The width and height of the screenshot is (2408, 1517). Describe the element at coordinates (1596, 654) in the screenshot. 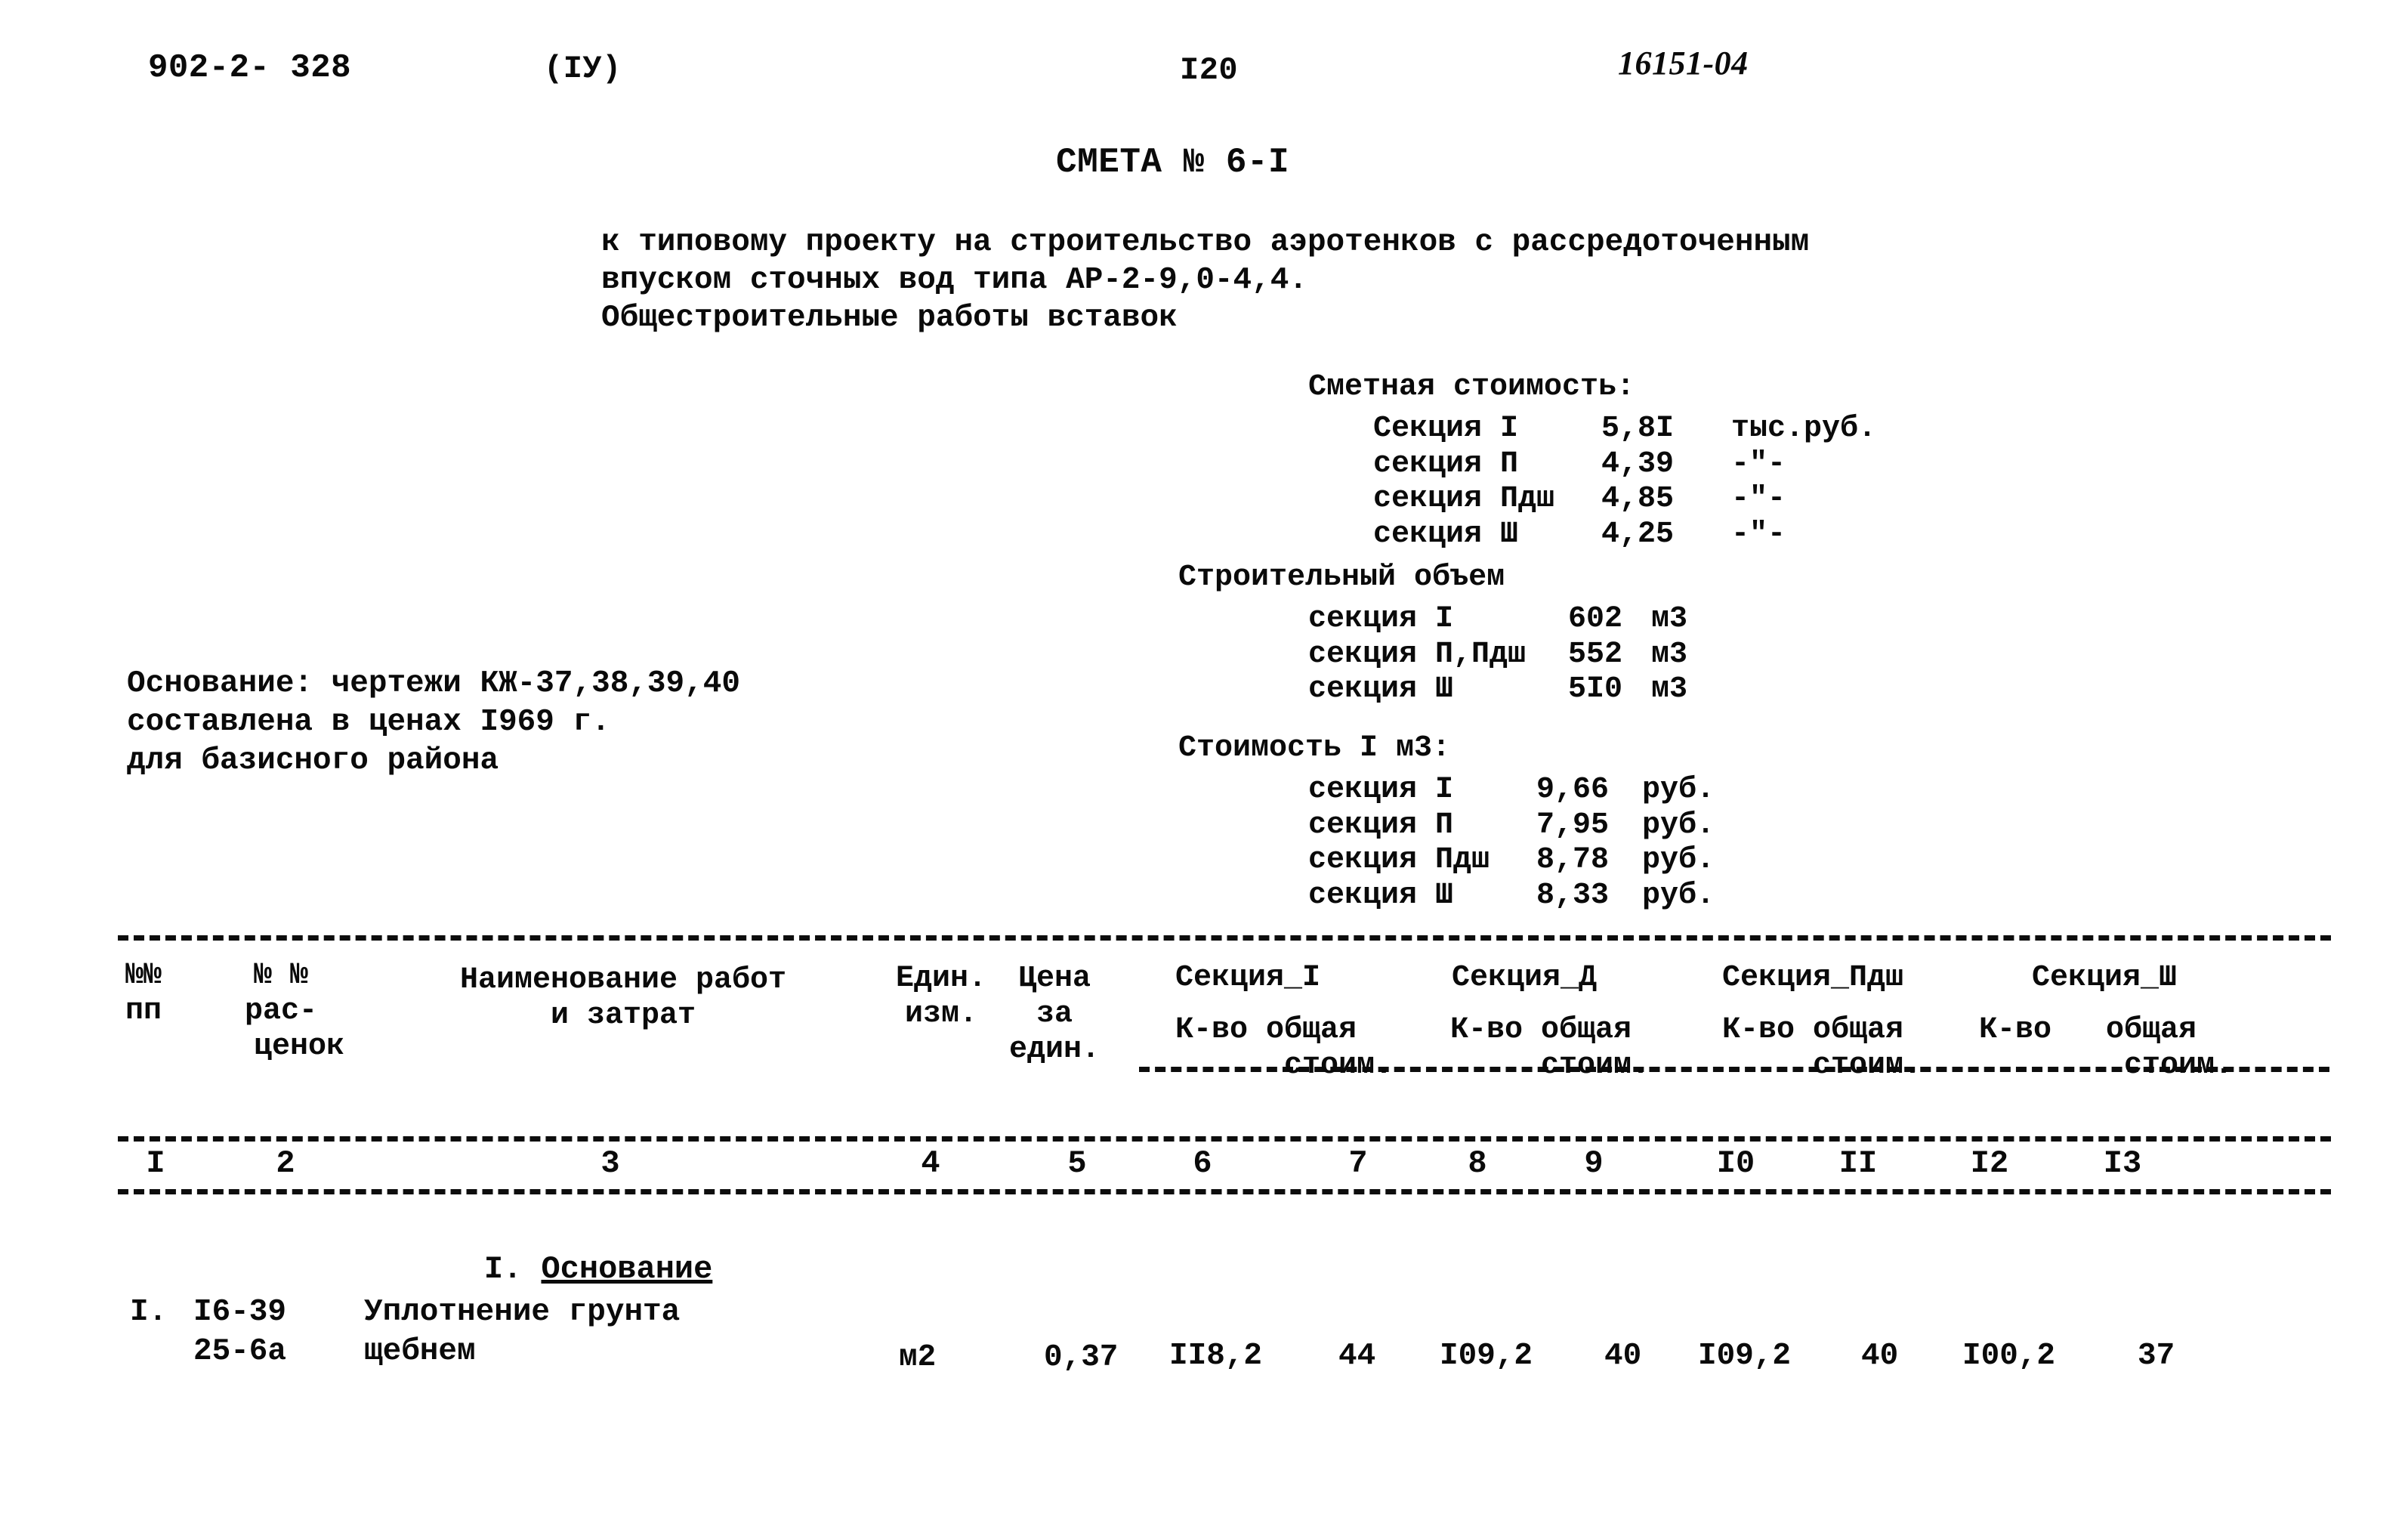

I see `section-value: 552` at that location.